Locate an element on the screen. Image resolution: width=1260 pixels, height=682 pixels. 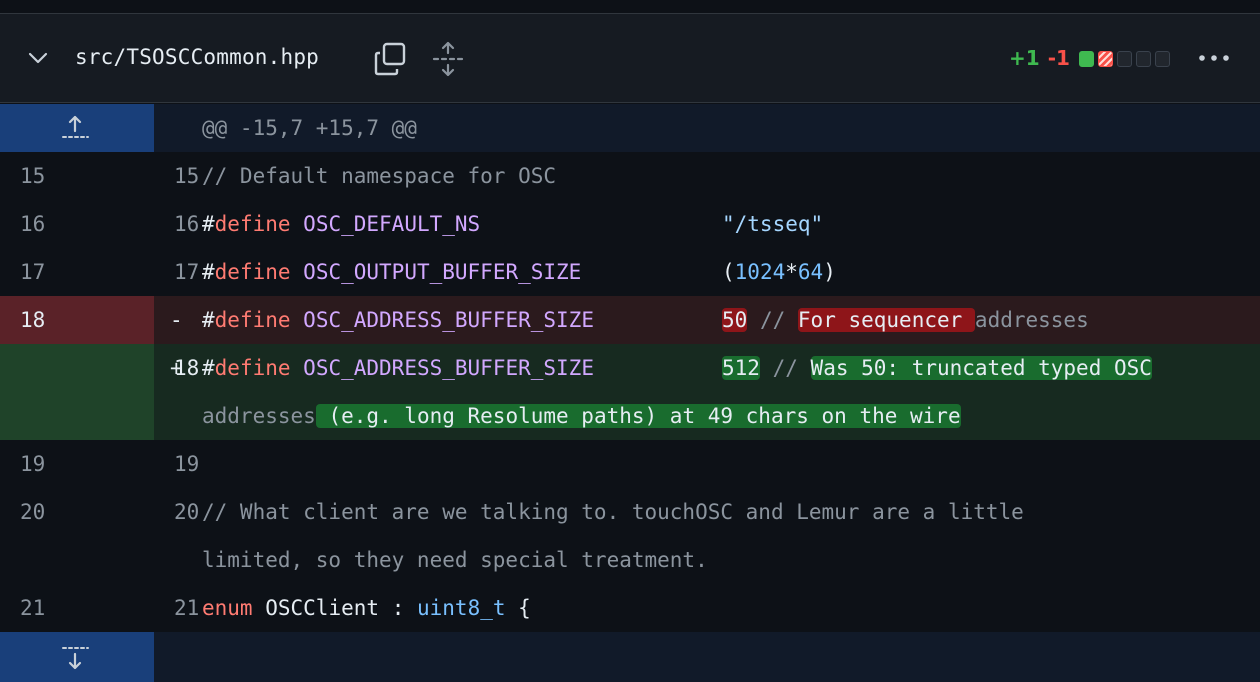
expand-up-icon is located at coordinates (75, 128).